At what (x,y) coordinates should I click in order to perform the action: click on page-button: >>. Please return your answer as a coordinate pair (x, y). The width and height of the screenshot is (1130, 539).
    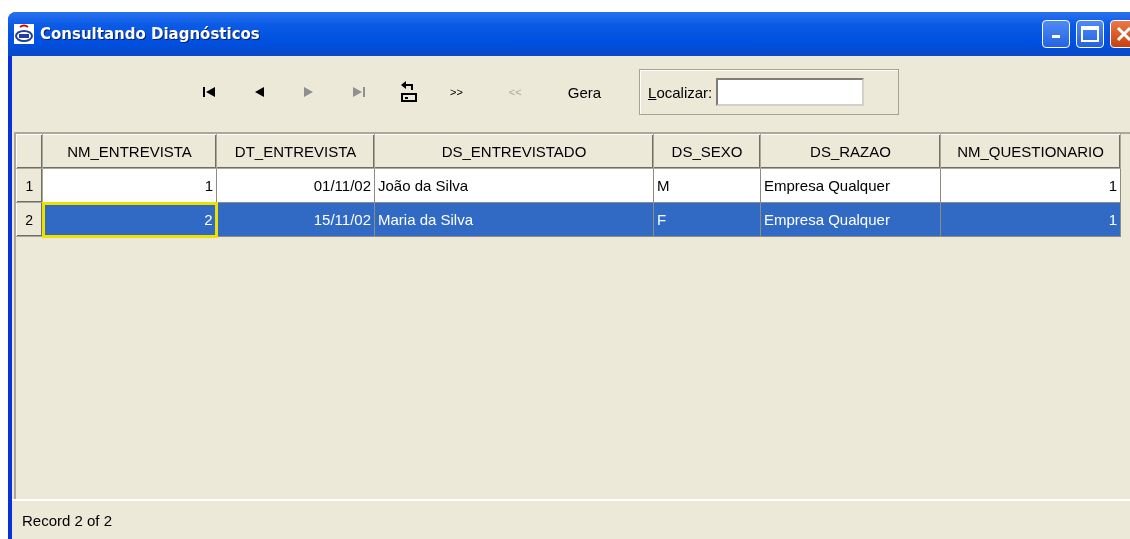
    Looking at the image, I should click on (456, 92).